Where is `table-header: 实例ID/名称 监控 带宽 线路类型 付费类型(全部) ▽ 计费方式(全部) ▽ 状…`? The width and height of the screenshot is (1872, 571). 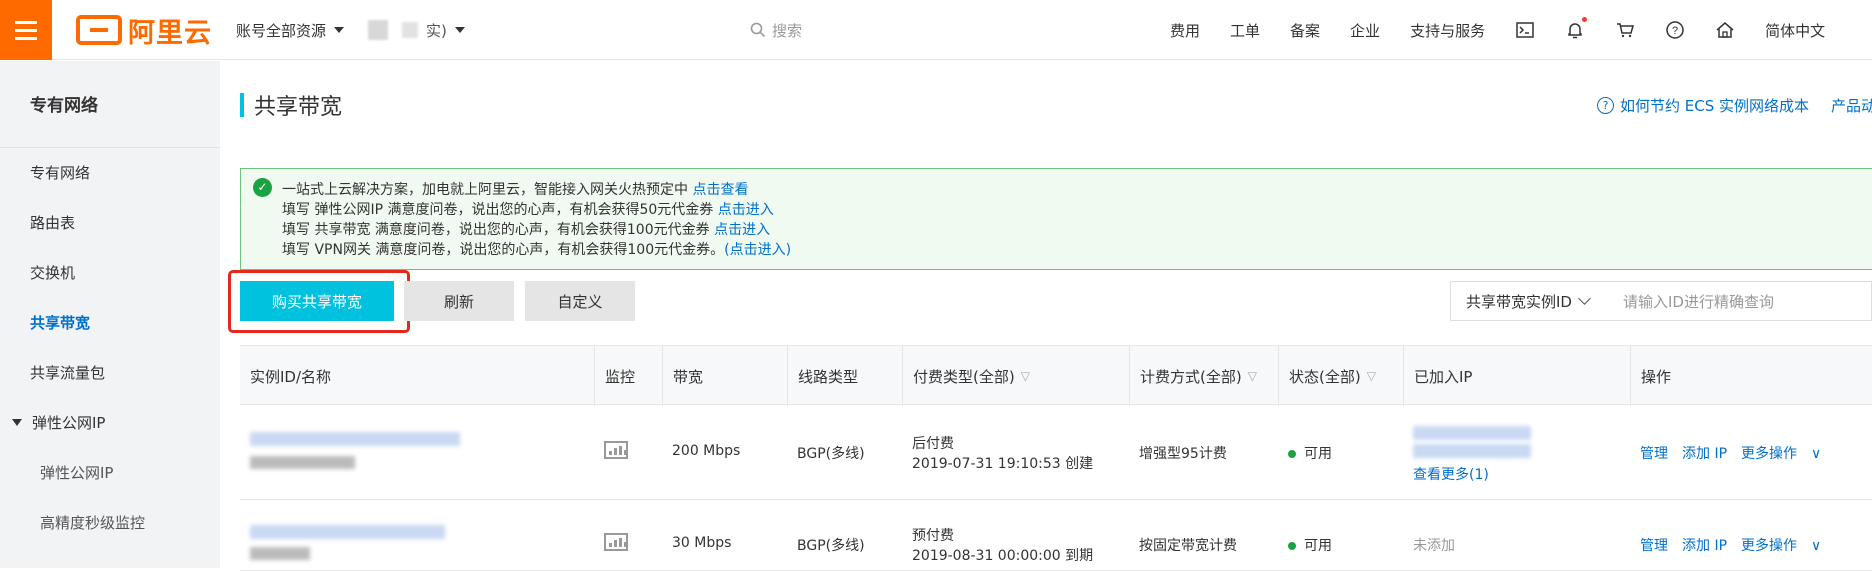
table-header: 实例ID/名称 监控 带宽 线路类型 付费类型(全部) ▽ 计费方式(全部) ▽ 状… is located at coordinates (1056, 375).